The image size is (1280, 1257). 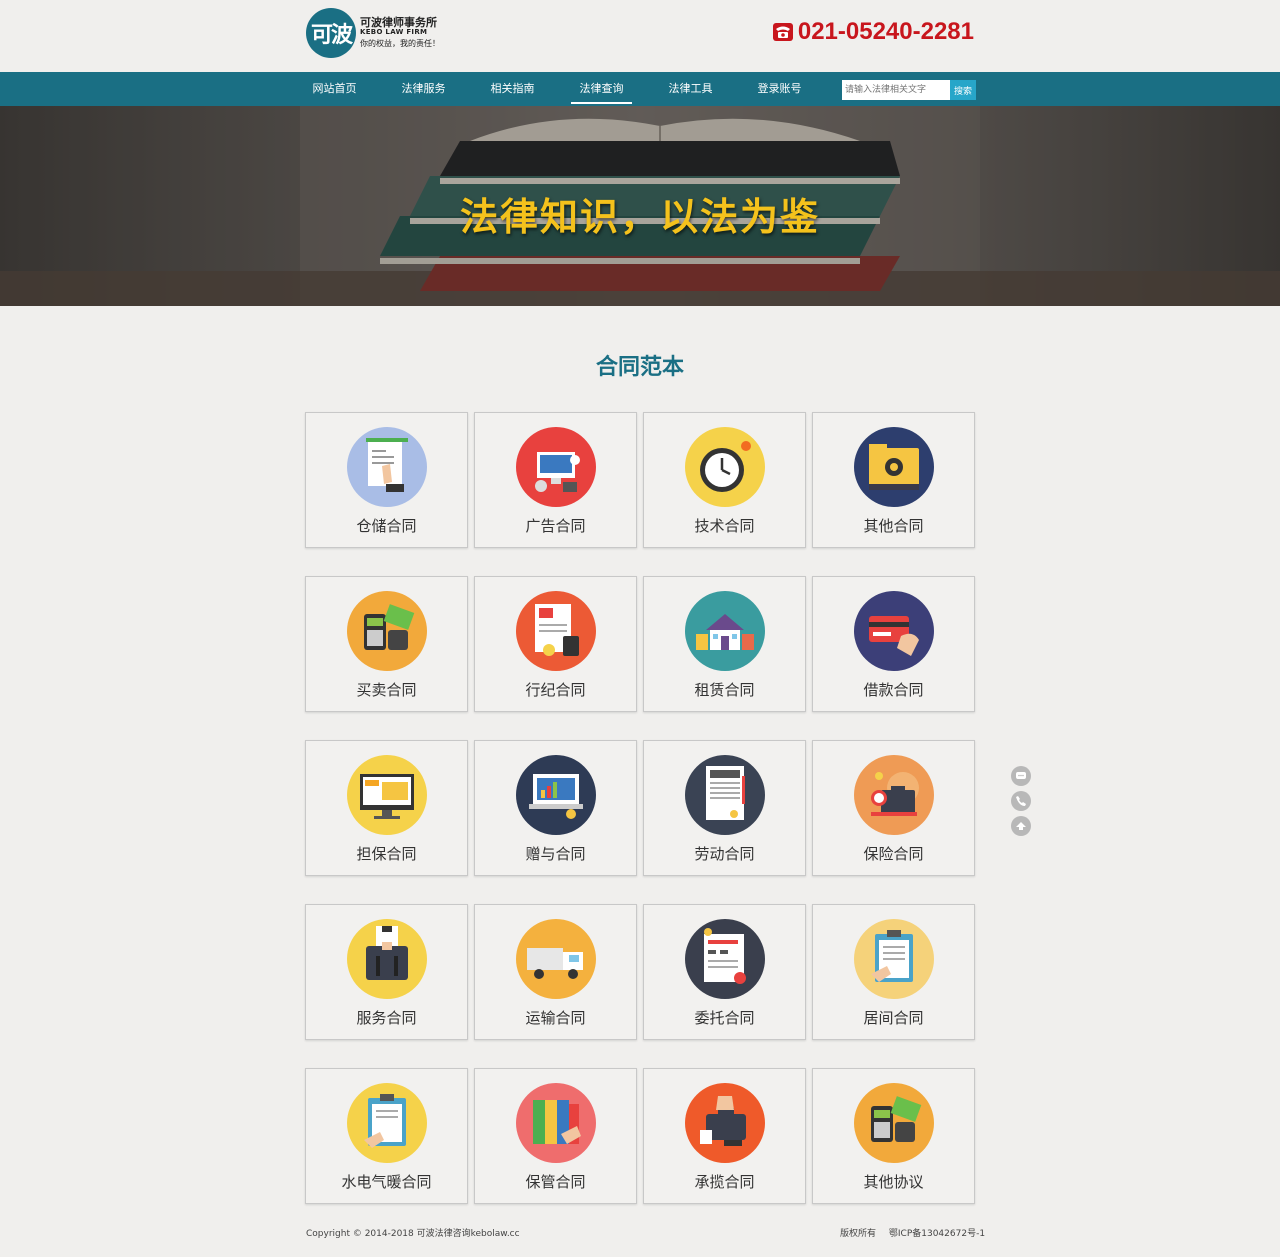 I want to click on contract-card: 仓储合同, so click(x=386, y=480).